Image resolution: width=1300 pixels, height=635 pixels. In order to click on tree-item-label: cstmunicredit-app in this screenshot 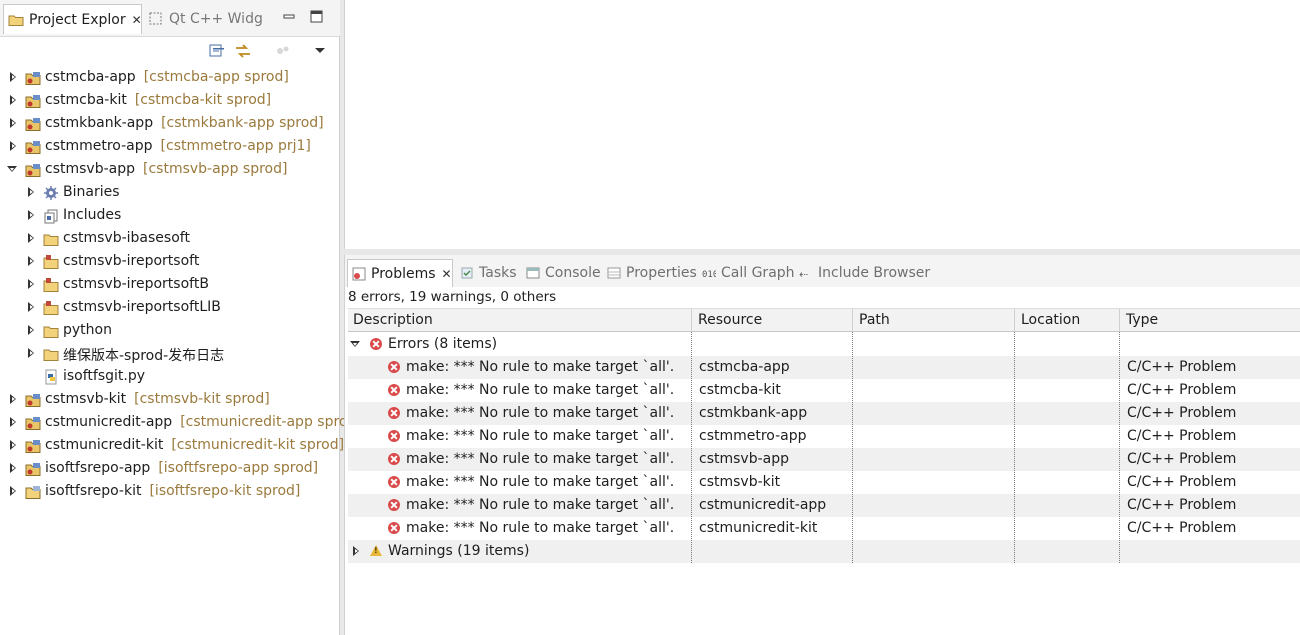, I will do `click(109, 422)`.